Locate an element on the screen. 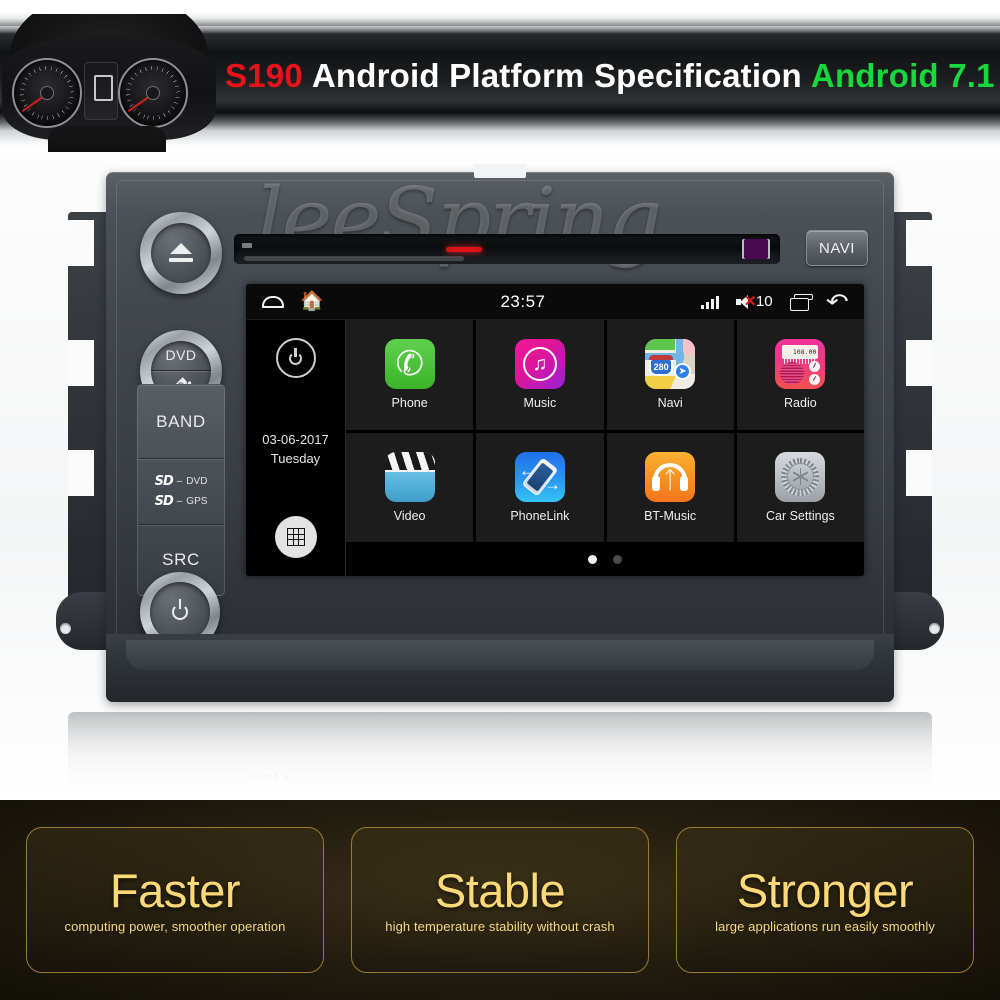 This screenshot has height=1000, width=1000. gear-hub is located at coordinates (800, 477).